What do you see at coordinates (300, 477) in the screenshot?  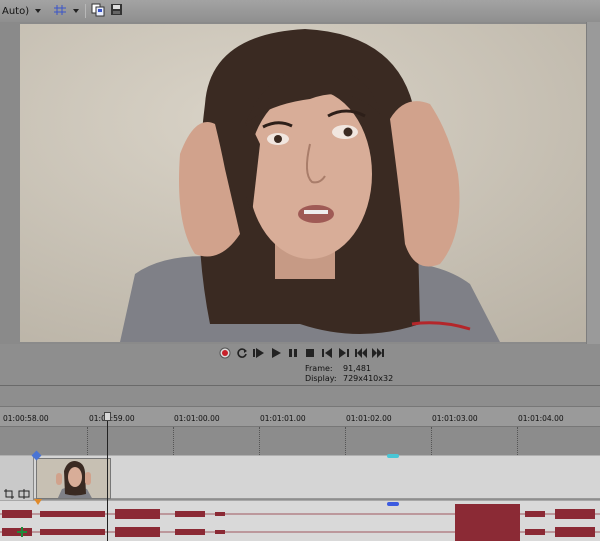 I see `video-track` at bounding box center [300, 477].